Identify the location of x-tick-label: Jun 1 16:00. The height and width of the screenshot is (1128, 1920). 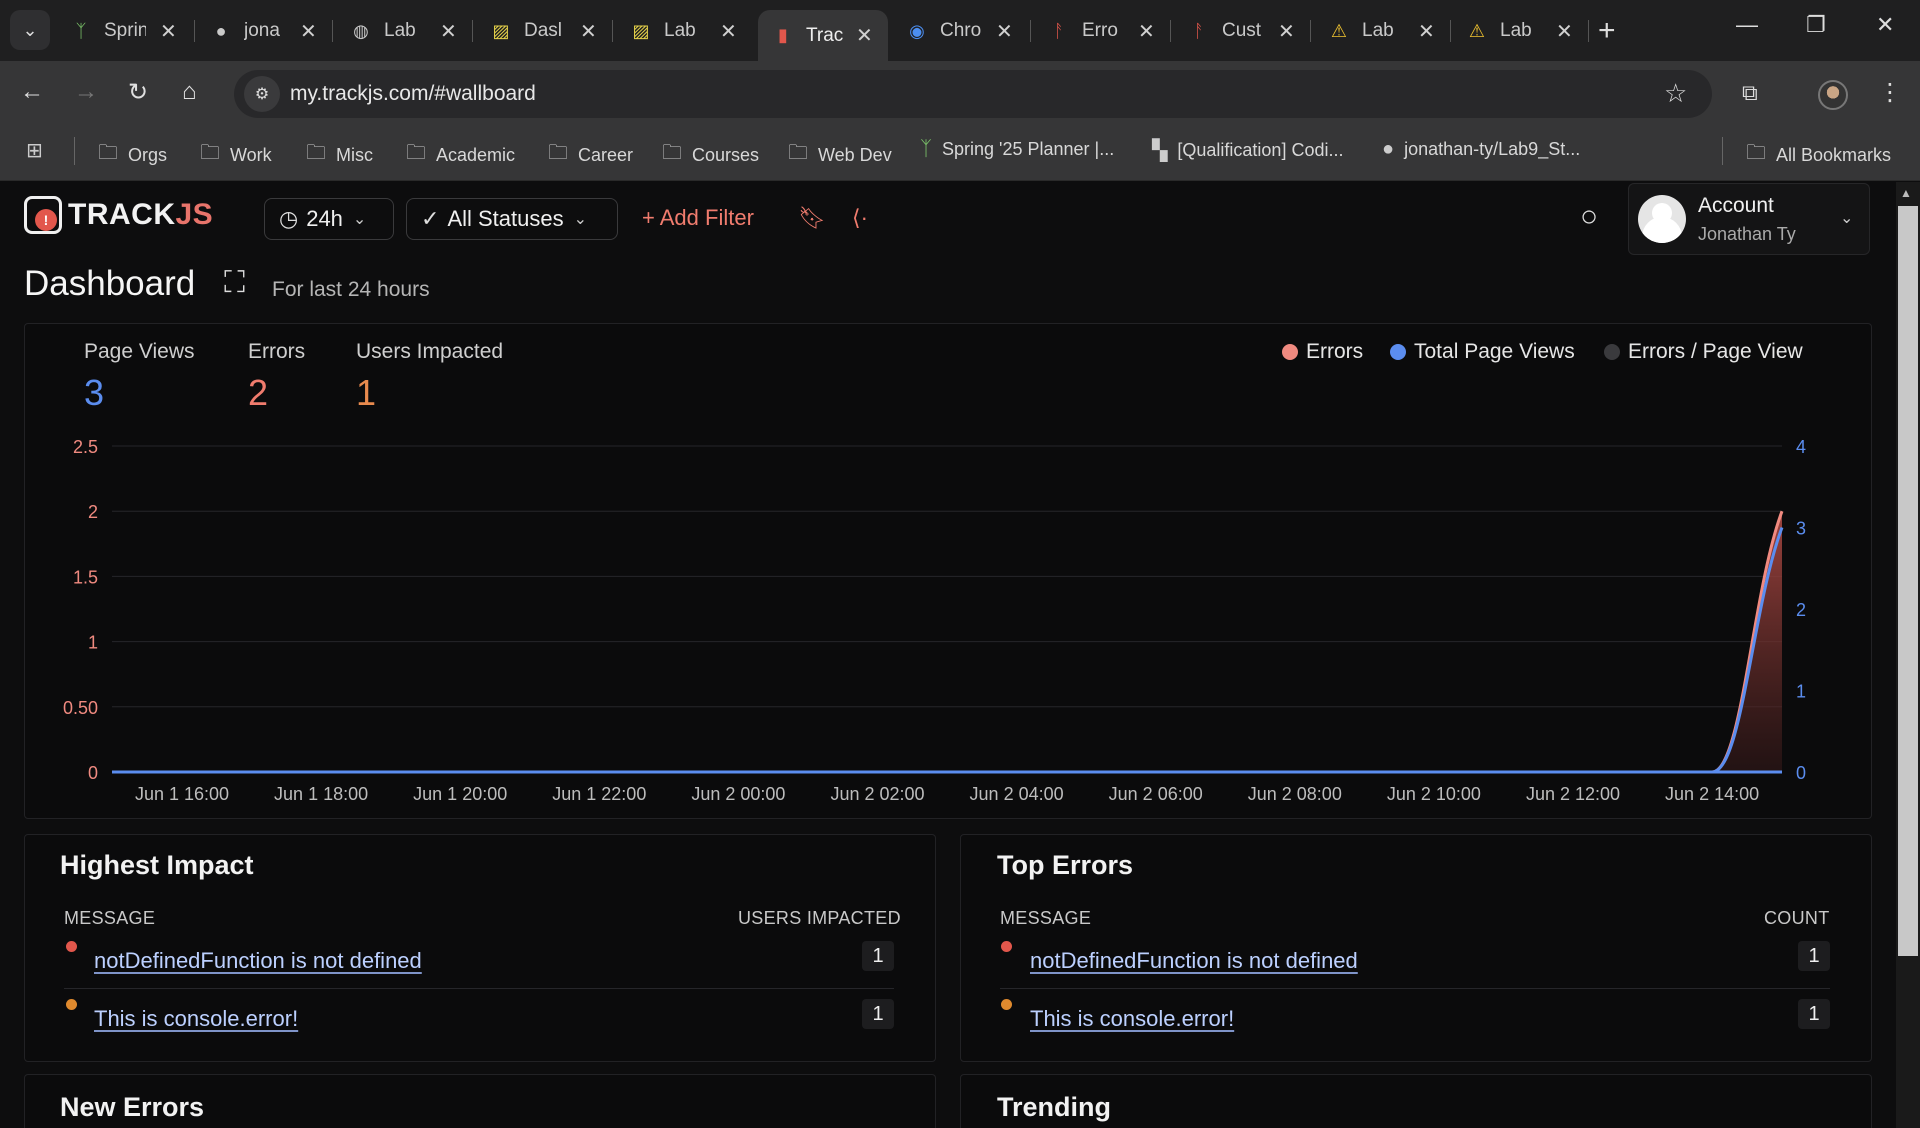
(182, 794).